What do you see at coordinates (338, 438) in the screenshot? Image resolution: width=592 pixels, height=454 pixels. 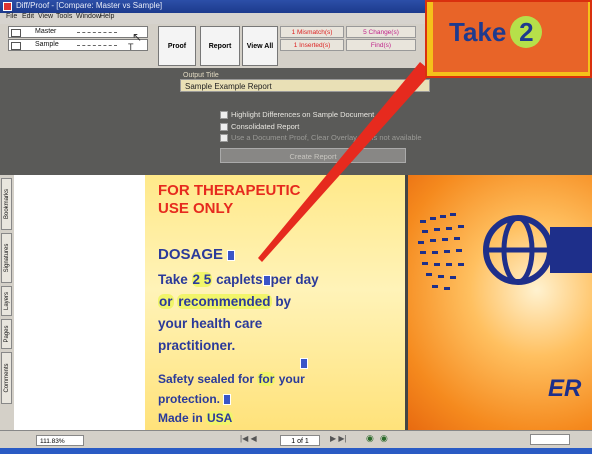 I see `next-page-icon: ▶ ▶|` at bounding box center [338, 438].